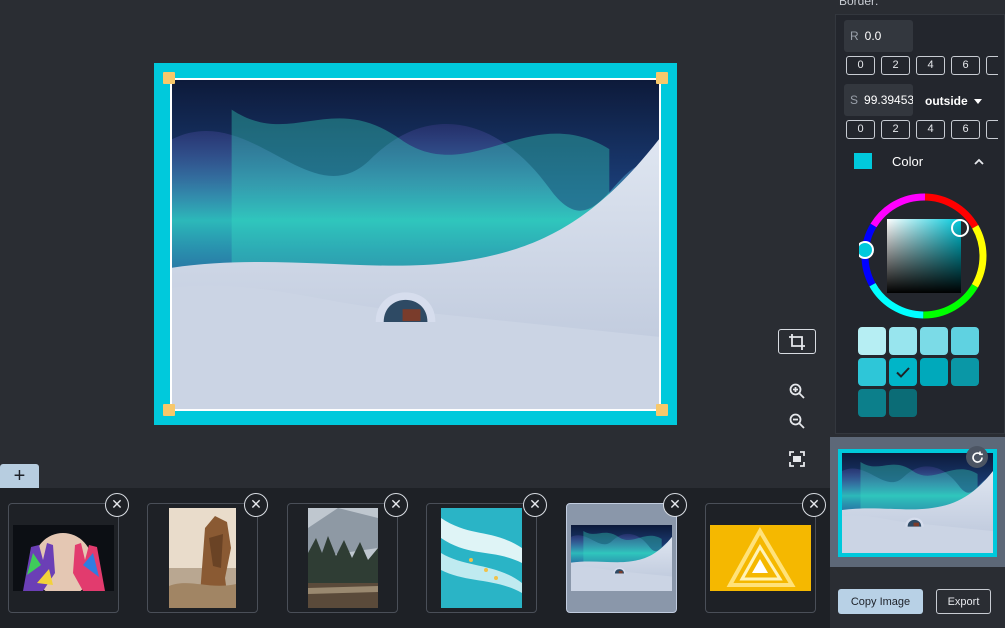 The width and height of the screenshot is (1005, 628). I want to click on thumbnail-rock-formation: ✕, so click(207, 553).